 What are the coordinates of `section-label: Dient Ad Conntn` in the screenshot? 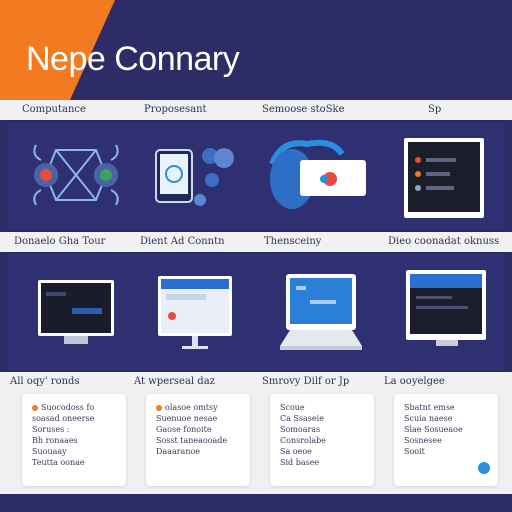 It's located at (182, 241).